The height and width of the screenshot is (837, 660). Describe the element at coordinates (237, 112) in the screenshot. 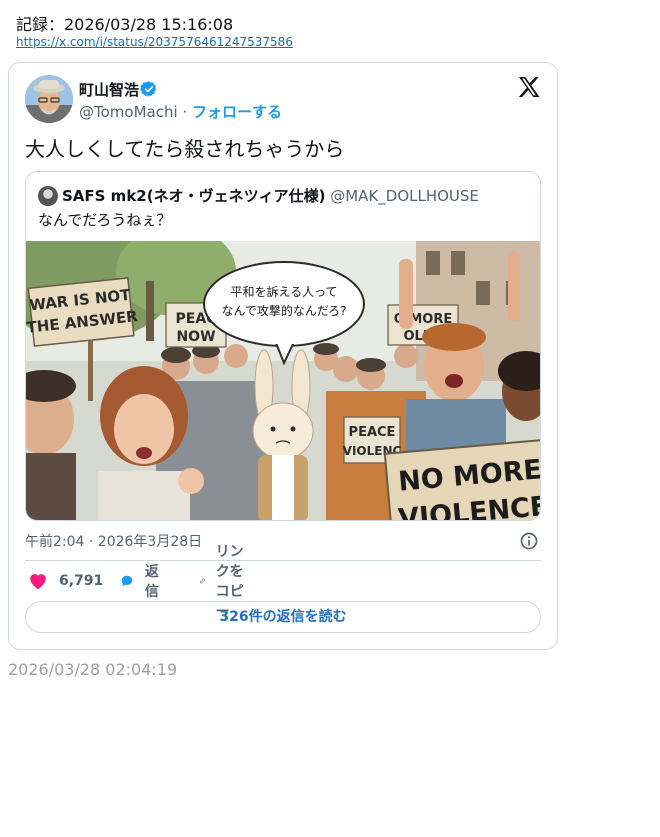

I see `follow-button: フォローする` at that location.